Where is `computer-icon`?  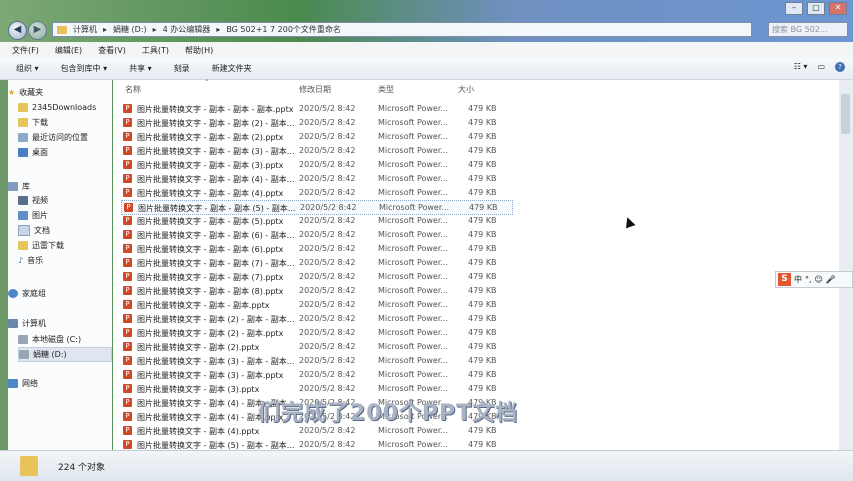
computer-icon is located at coordinates (13, 323).